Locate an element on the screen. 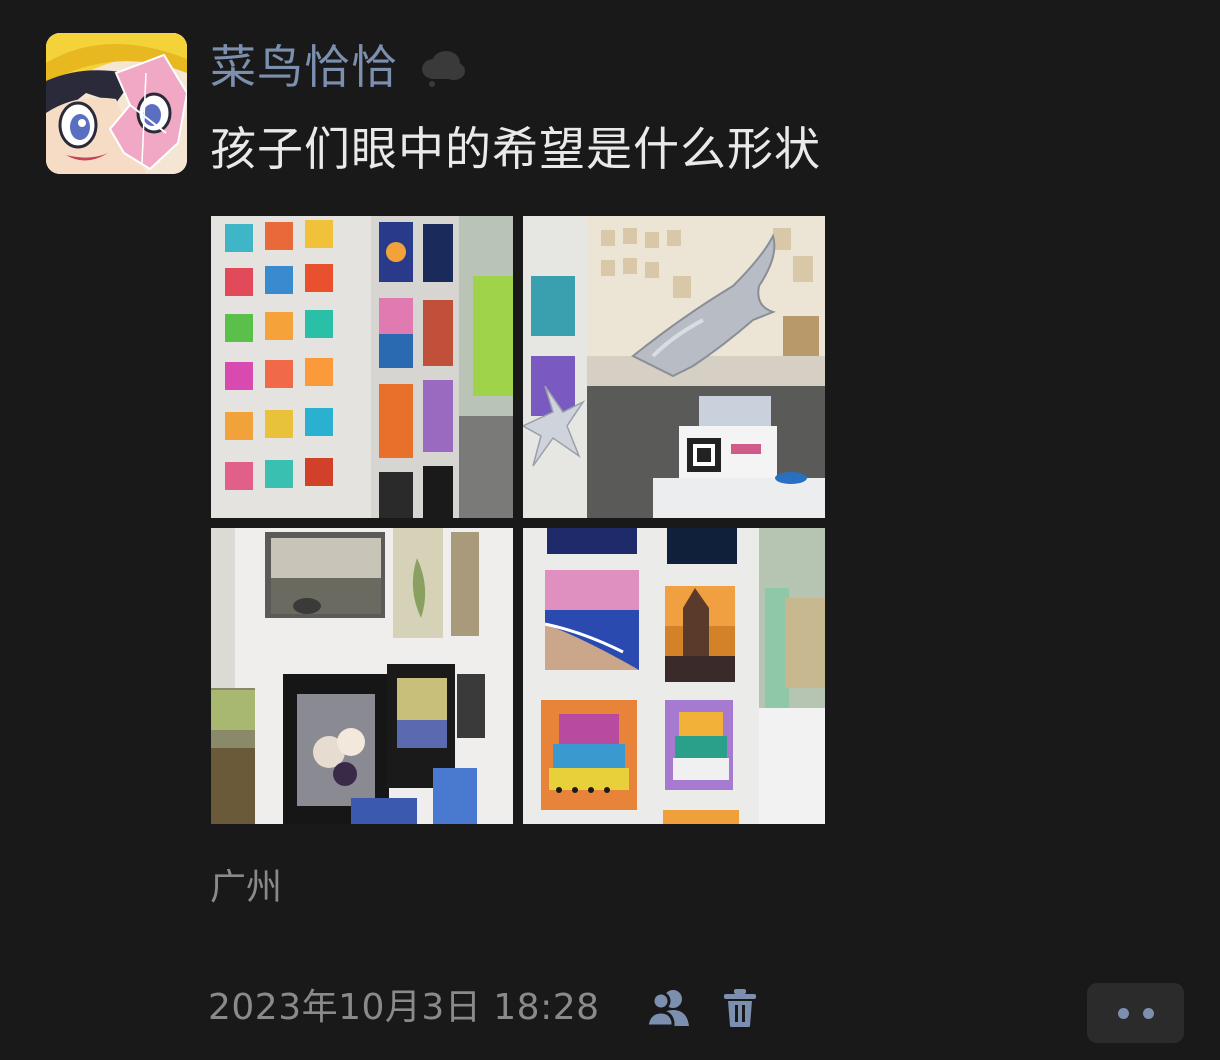  author-name: 菜鸟恰恰 is located at coordinates (304, 67).